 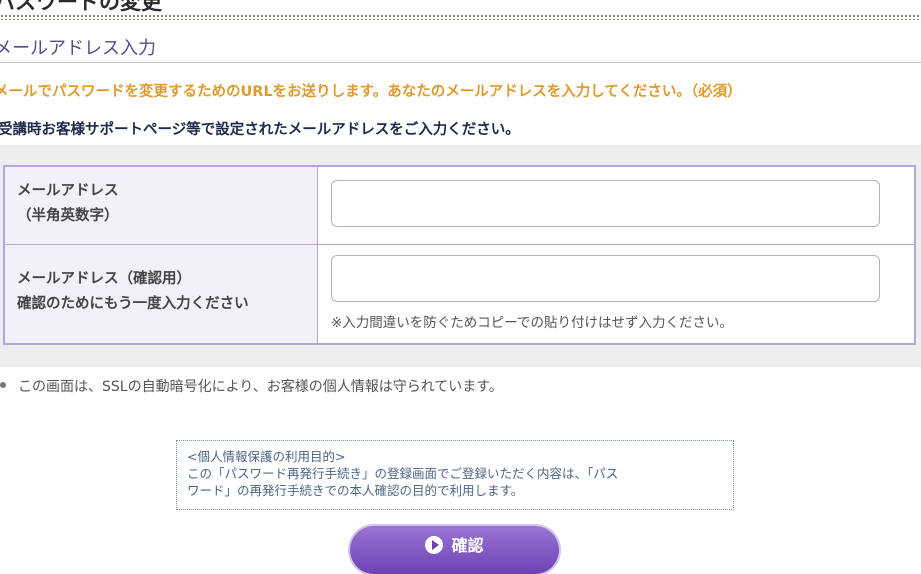 What do you see at coordinates (104, 279) in the screenshot?
I see `email-confirm-label: メールアドレス（確認用）` at bounding box center [104, 279].